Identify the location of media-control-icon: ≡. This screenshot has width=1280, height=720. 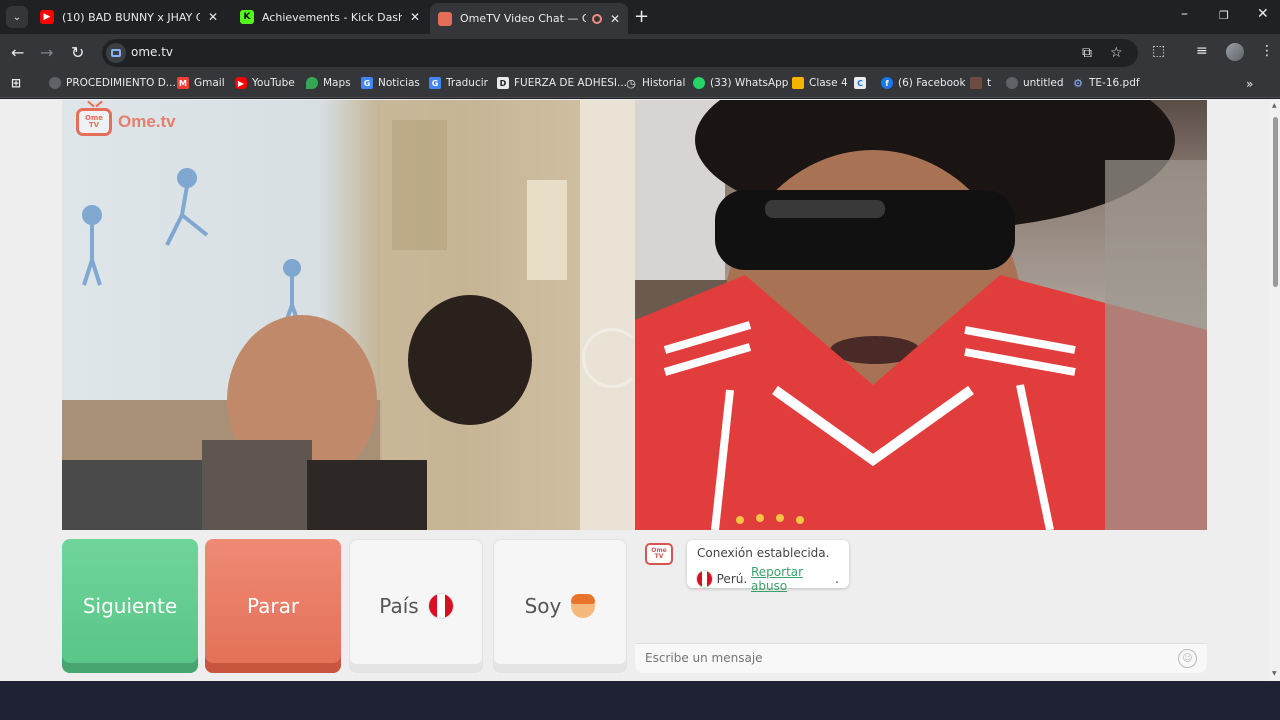
(1202, 51).